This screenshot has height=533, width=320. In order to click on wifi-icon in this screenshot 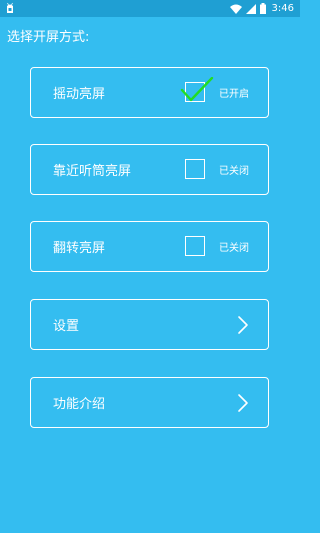, I will do `click(235, 9)`.